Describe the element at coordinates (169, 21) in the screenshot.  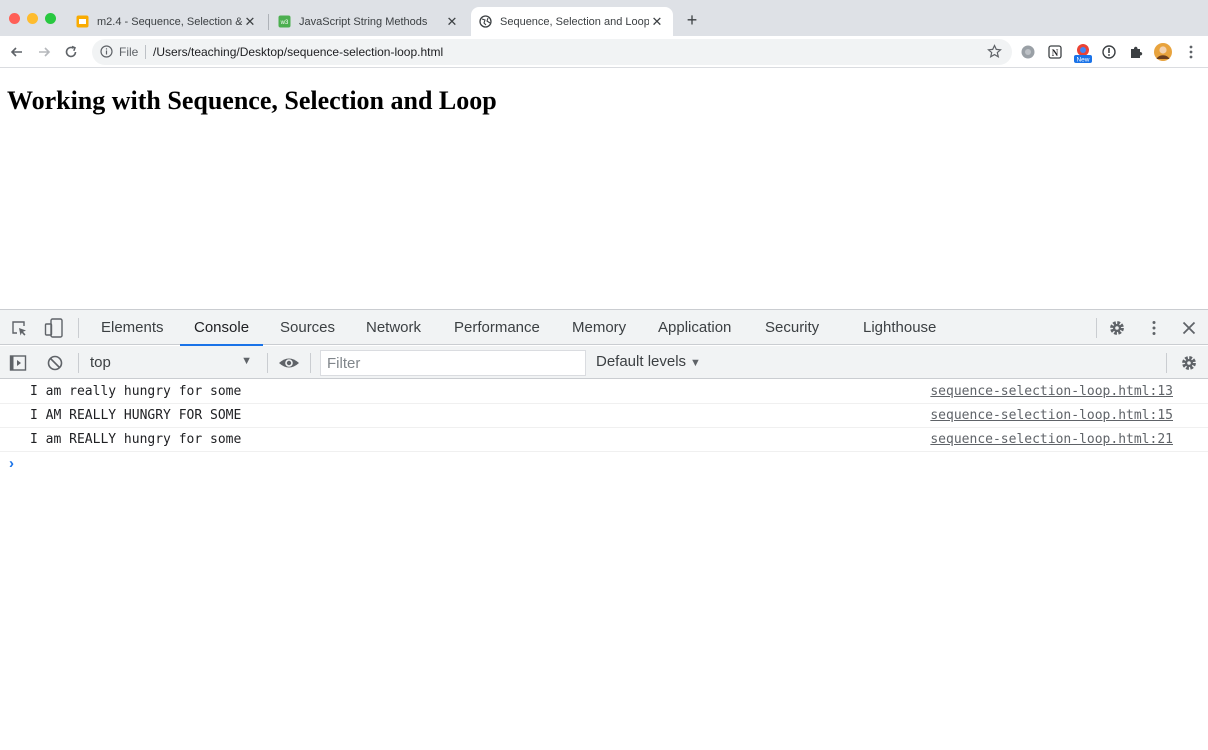
I see `tab-title: m2.4 - Sequence, Selection &` at that location.